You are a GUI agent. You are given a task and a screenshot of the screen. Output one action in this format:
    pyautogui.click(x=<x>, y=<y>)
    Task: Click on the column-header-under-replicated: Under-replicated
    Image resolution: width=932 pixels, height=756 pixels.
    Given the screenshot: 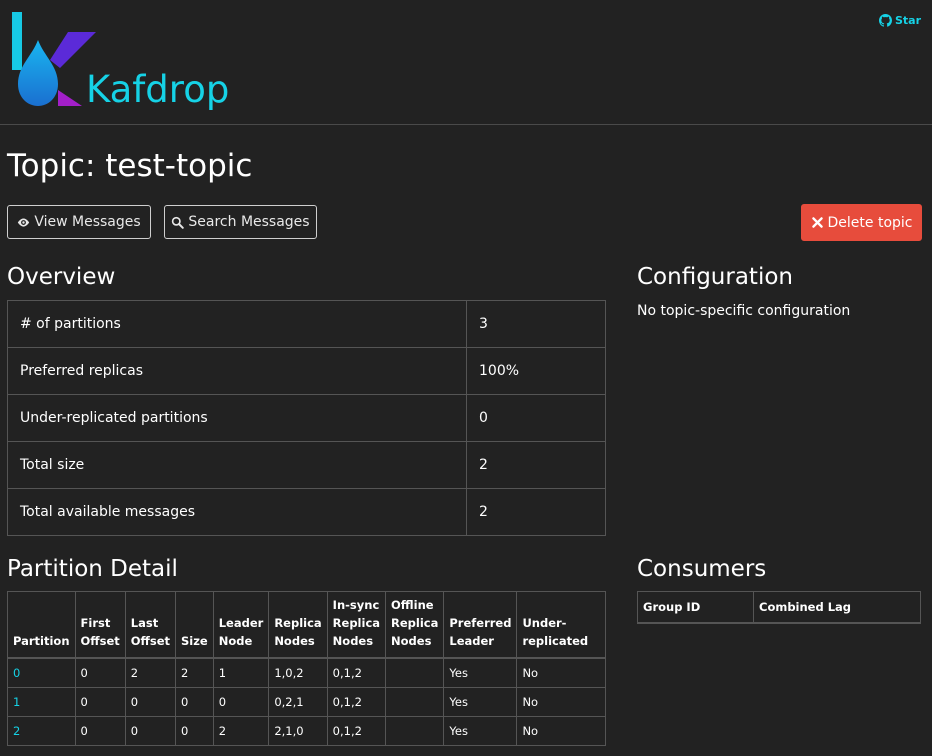 What is the action you would take?
    pyautogui.click(x=561, y=625)
    